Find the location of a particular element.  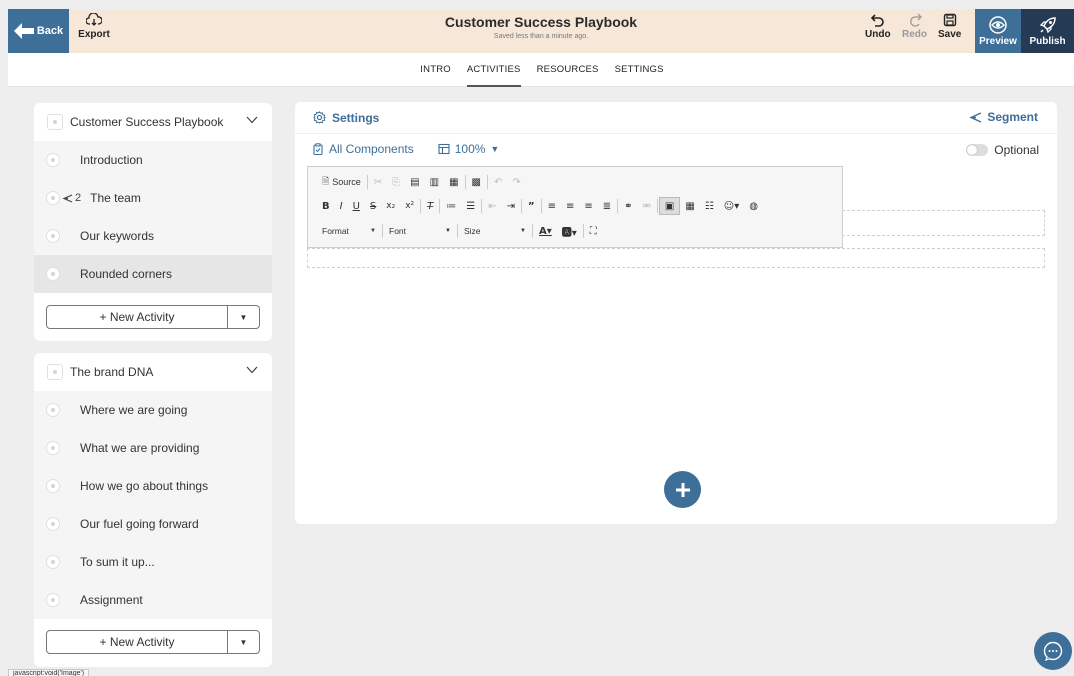

content-block-placeholder is located at coordinates (676, 258).